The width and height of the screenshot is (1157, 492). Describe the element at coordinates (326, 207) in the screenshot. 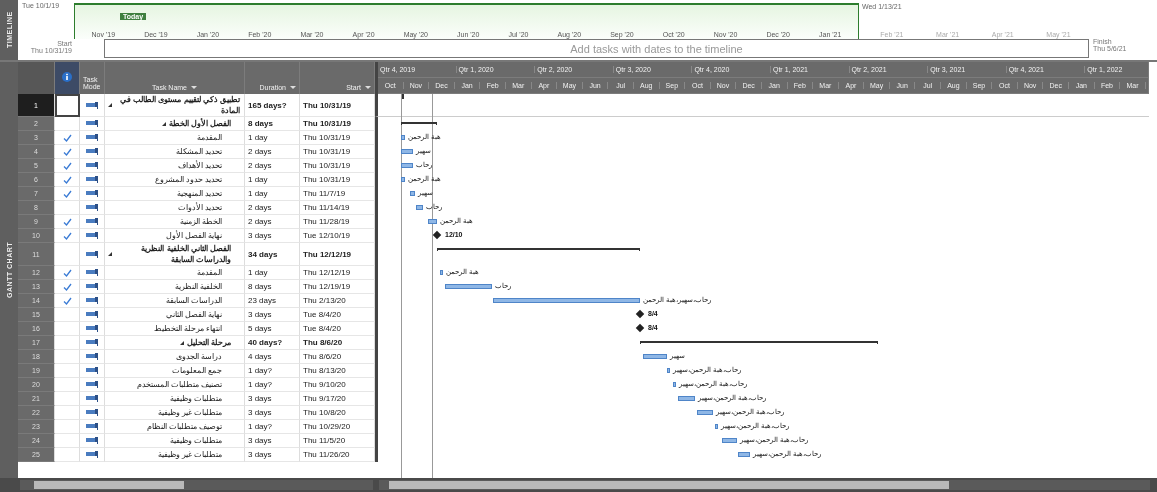

I see `start-date: Thu 11/14/19` at that location.